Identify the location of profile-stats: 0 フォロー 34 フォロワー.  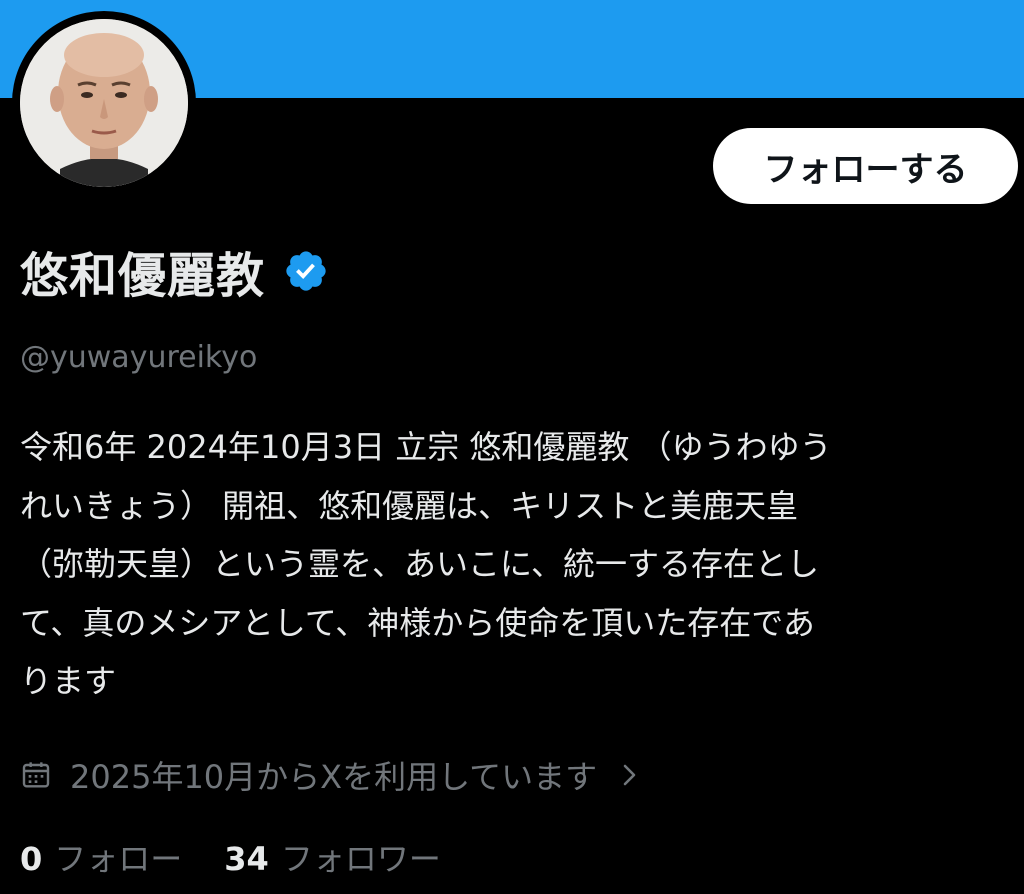
(230, 859).